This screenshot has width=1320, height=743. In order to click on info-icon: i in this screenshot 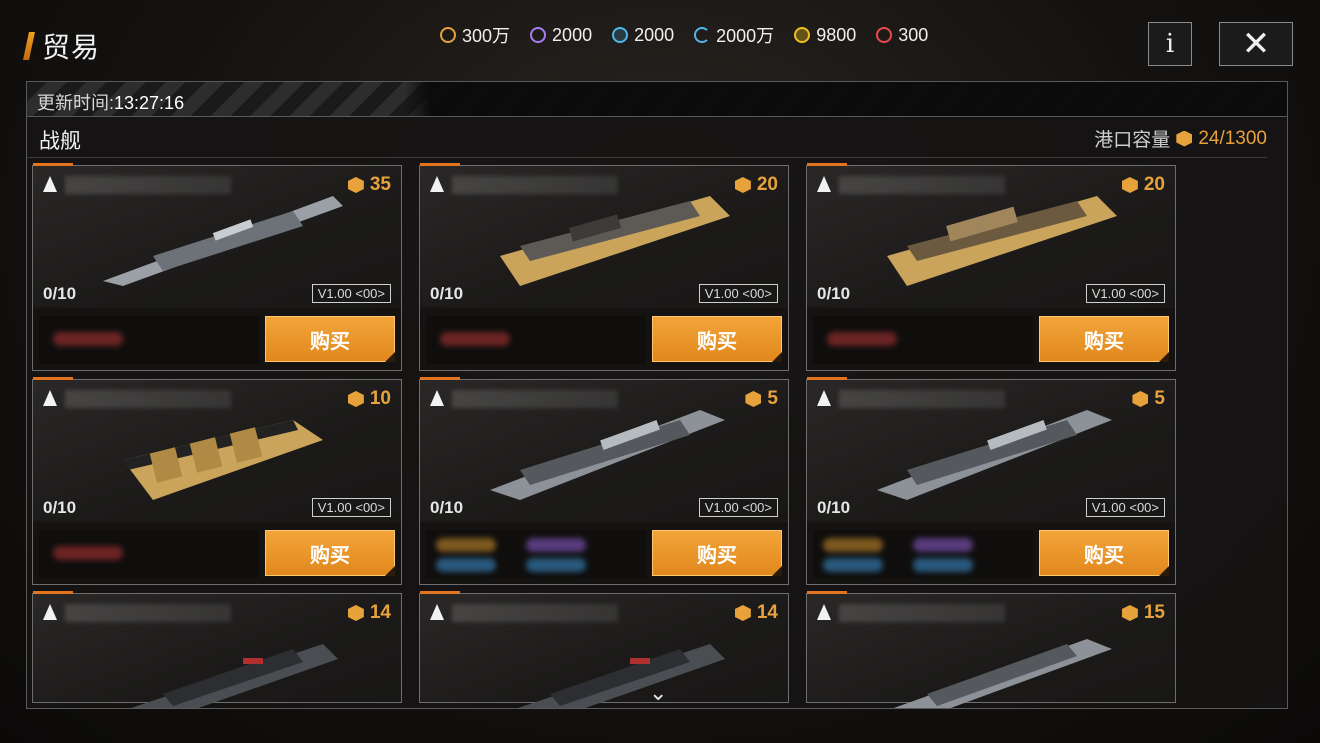, I will do `click(1170, 44)`.